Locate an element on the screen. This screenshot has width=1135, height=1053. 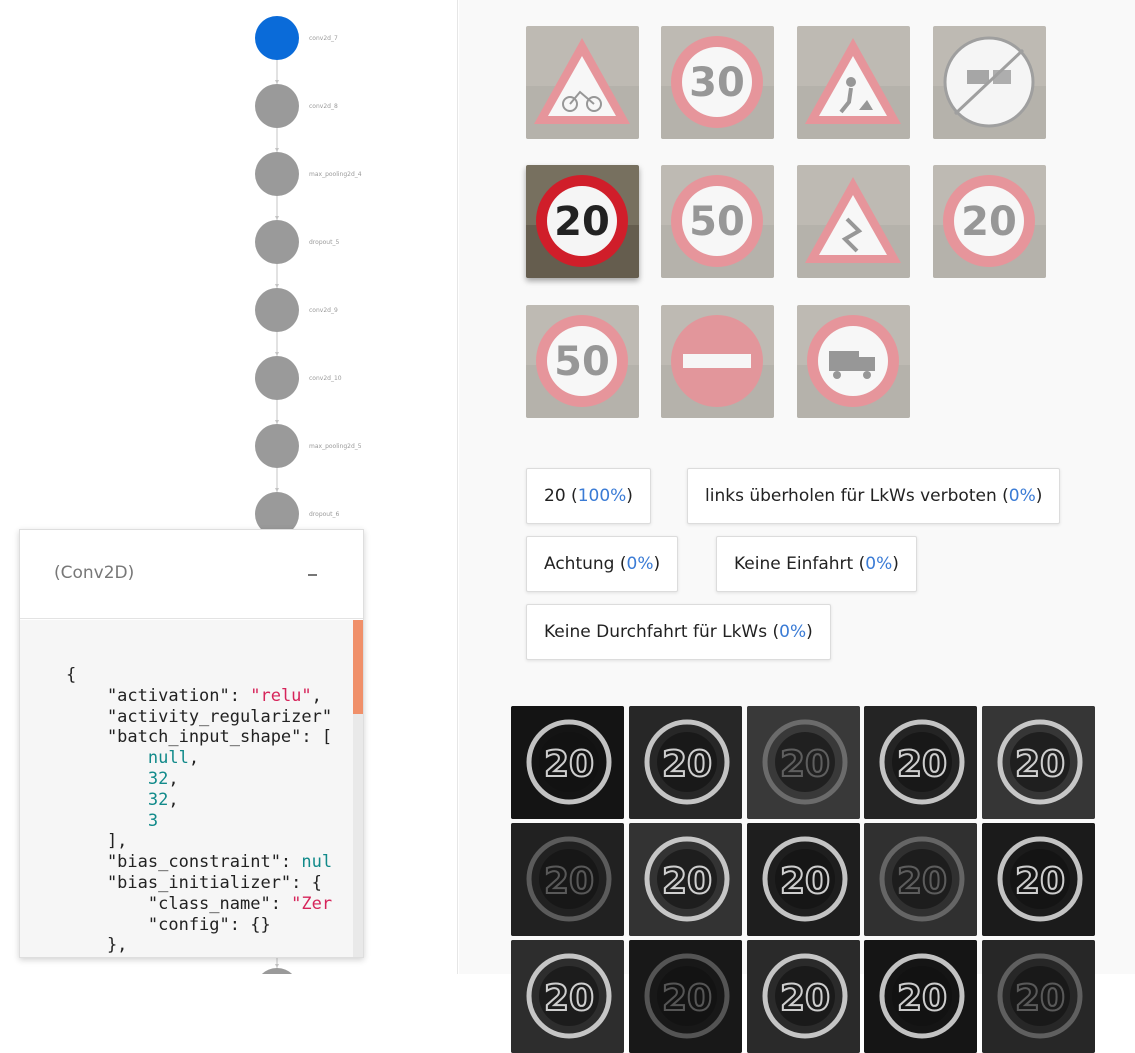
prediction-chip: 20 (100%) is located at coordinates (588, 496).